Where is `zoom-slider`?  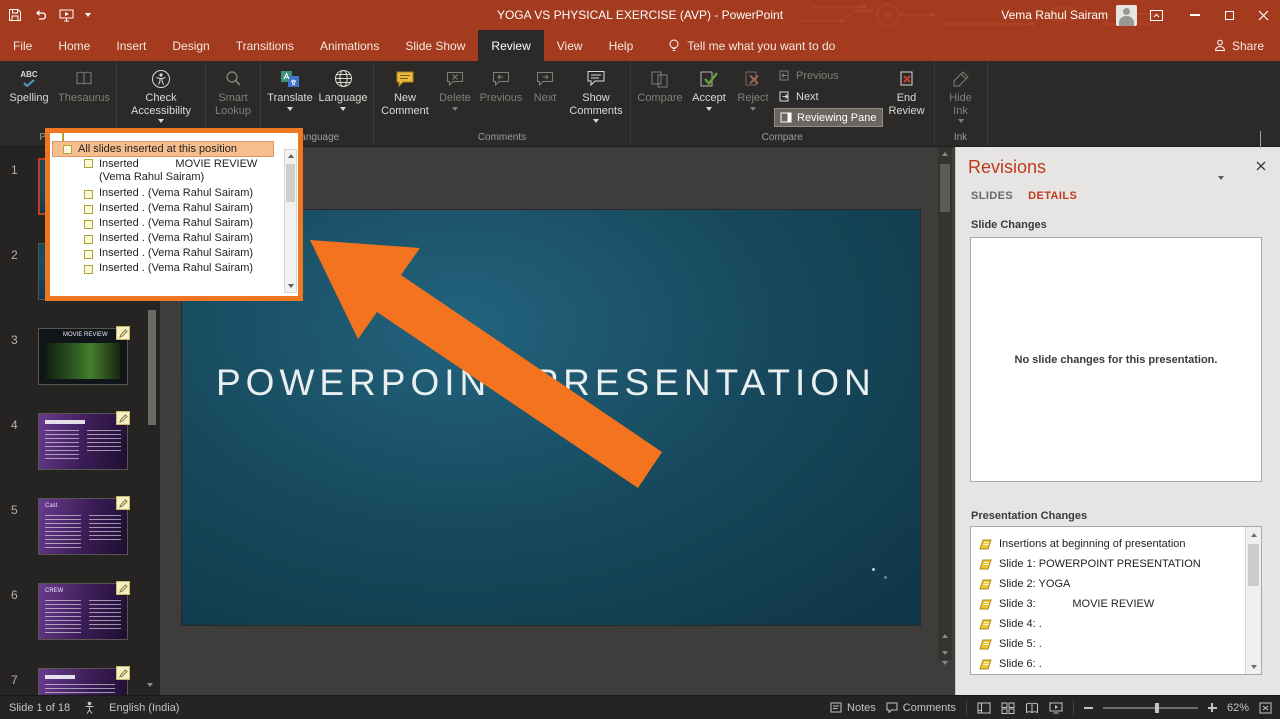 zoom-slider is located at coordinates (1150, 707).